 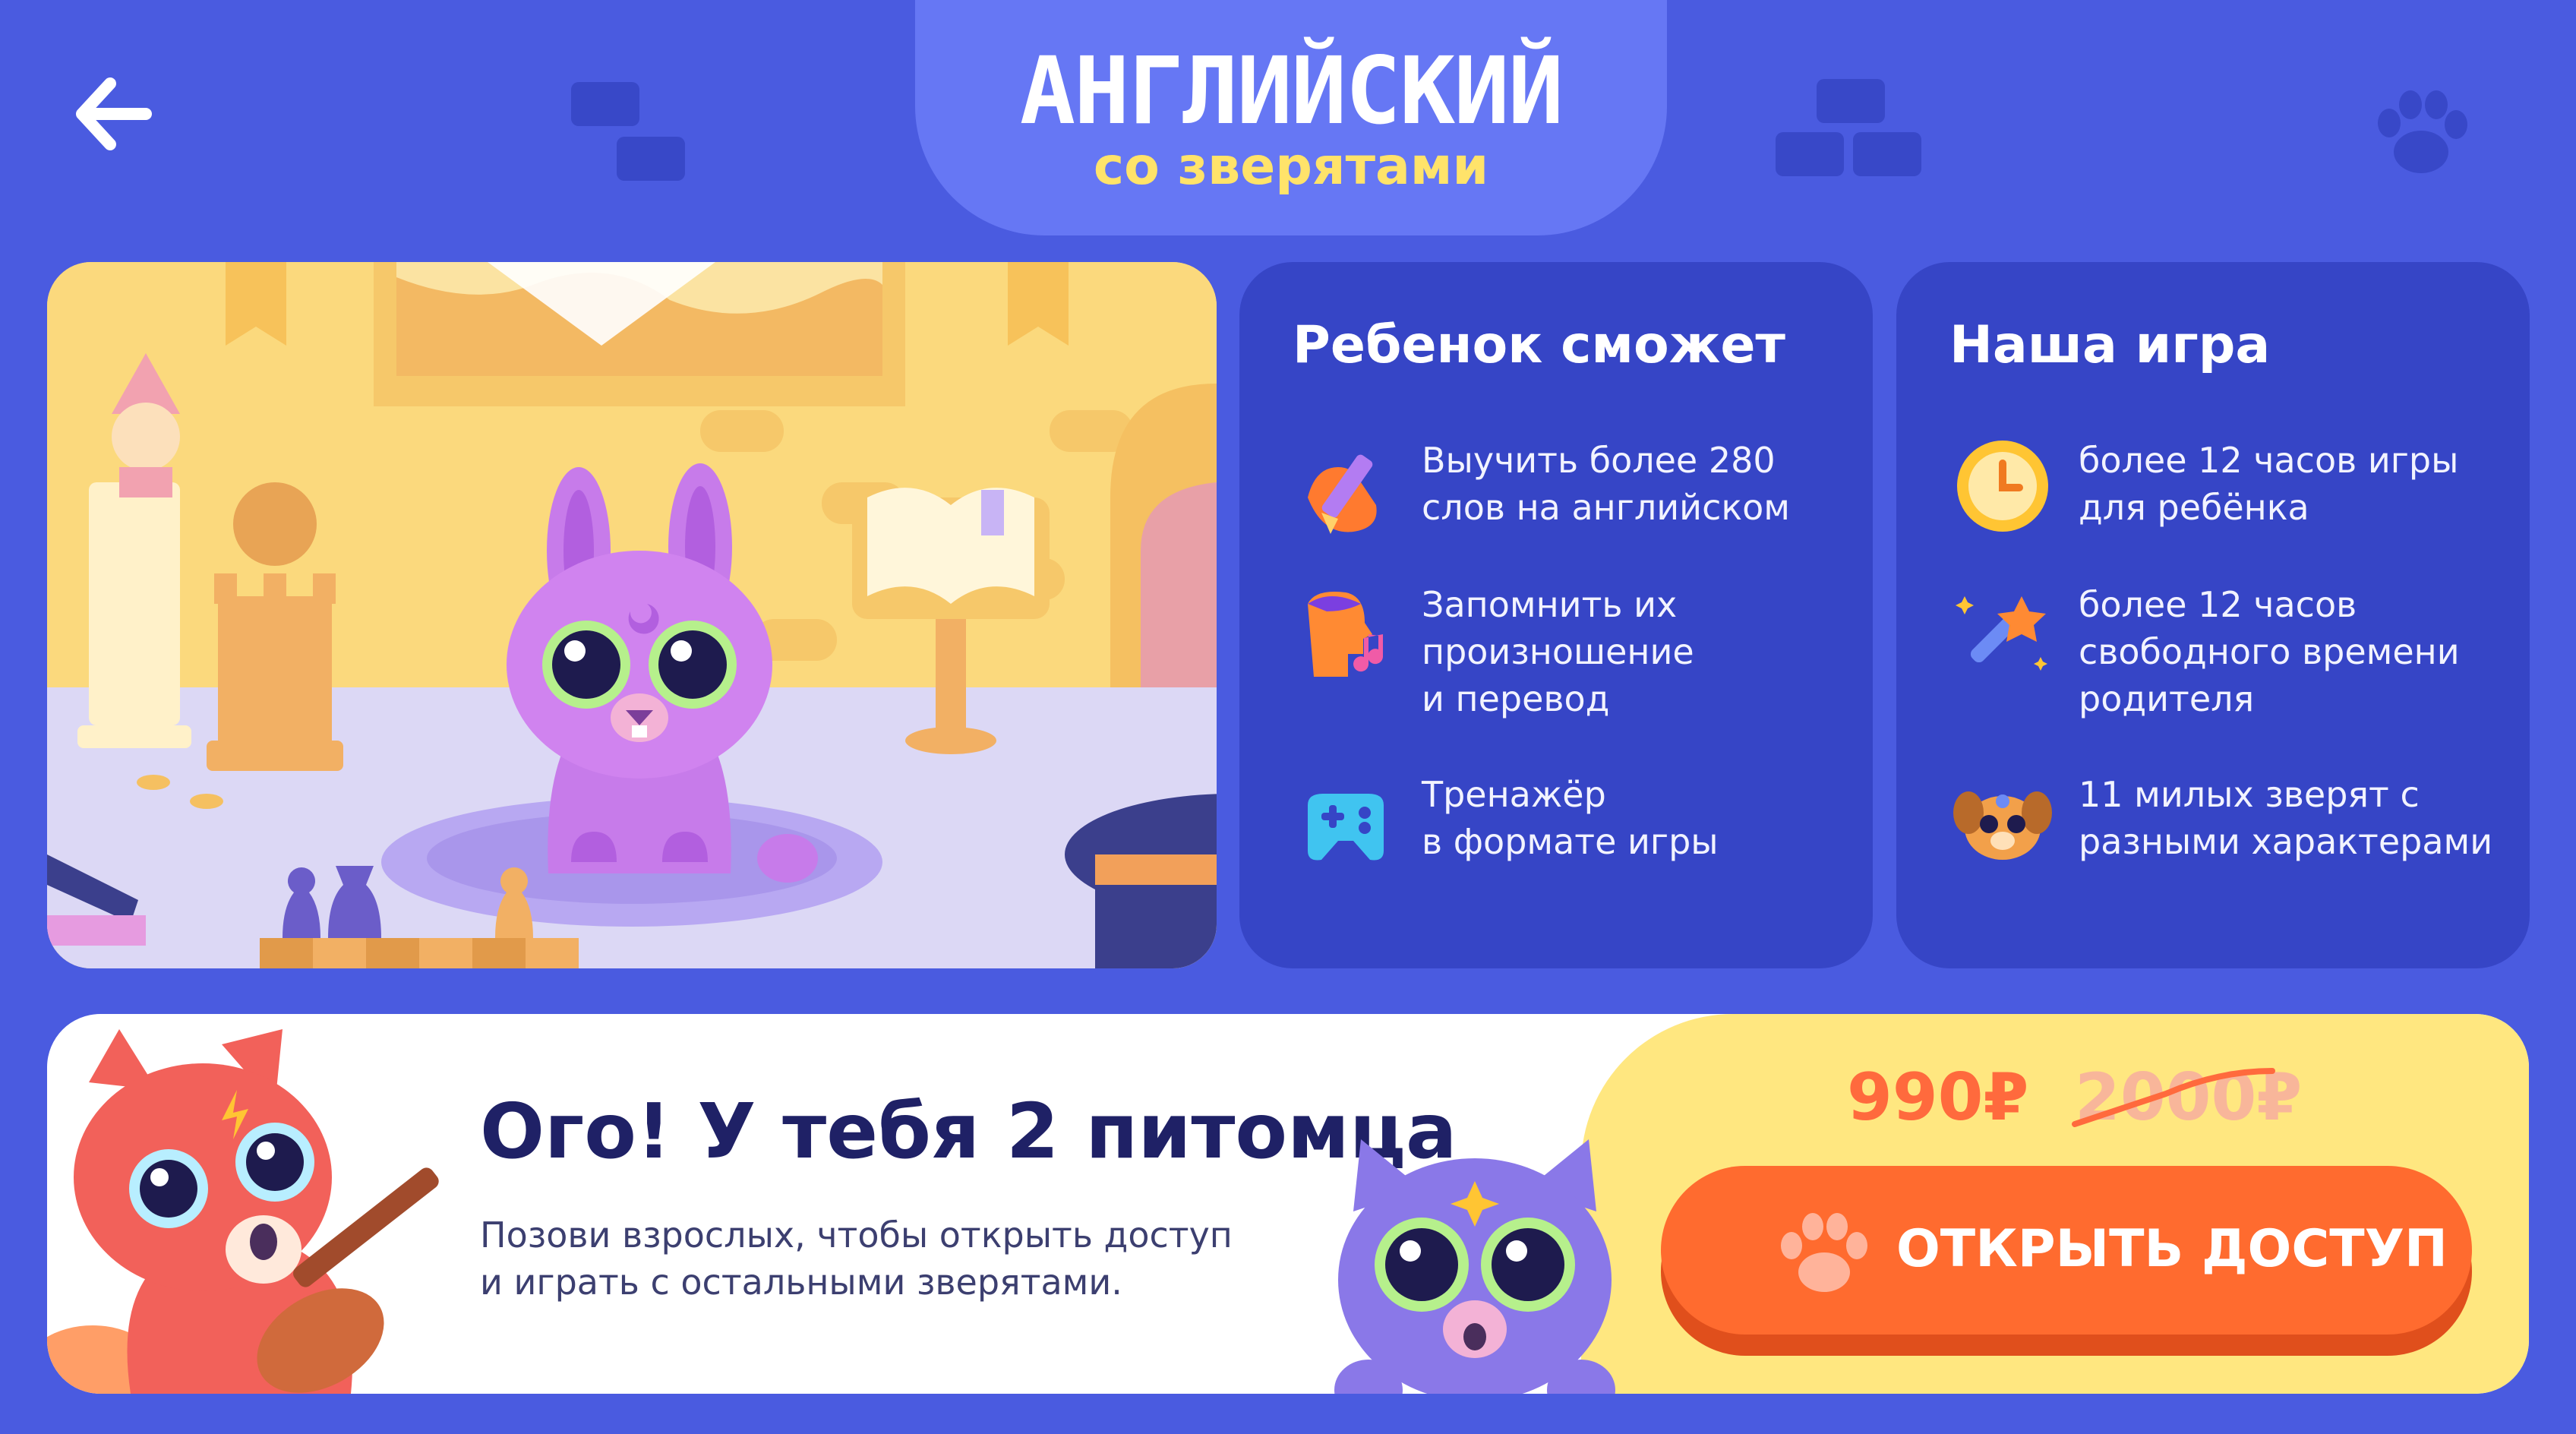 I want to click on open-access-label: ОТКРЫТЬ ДОСТУП, so click(x=2172, y=1249).